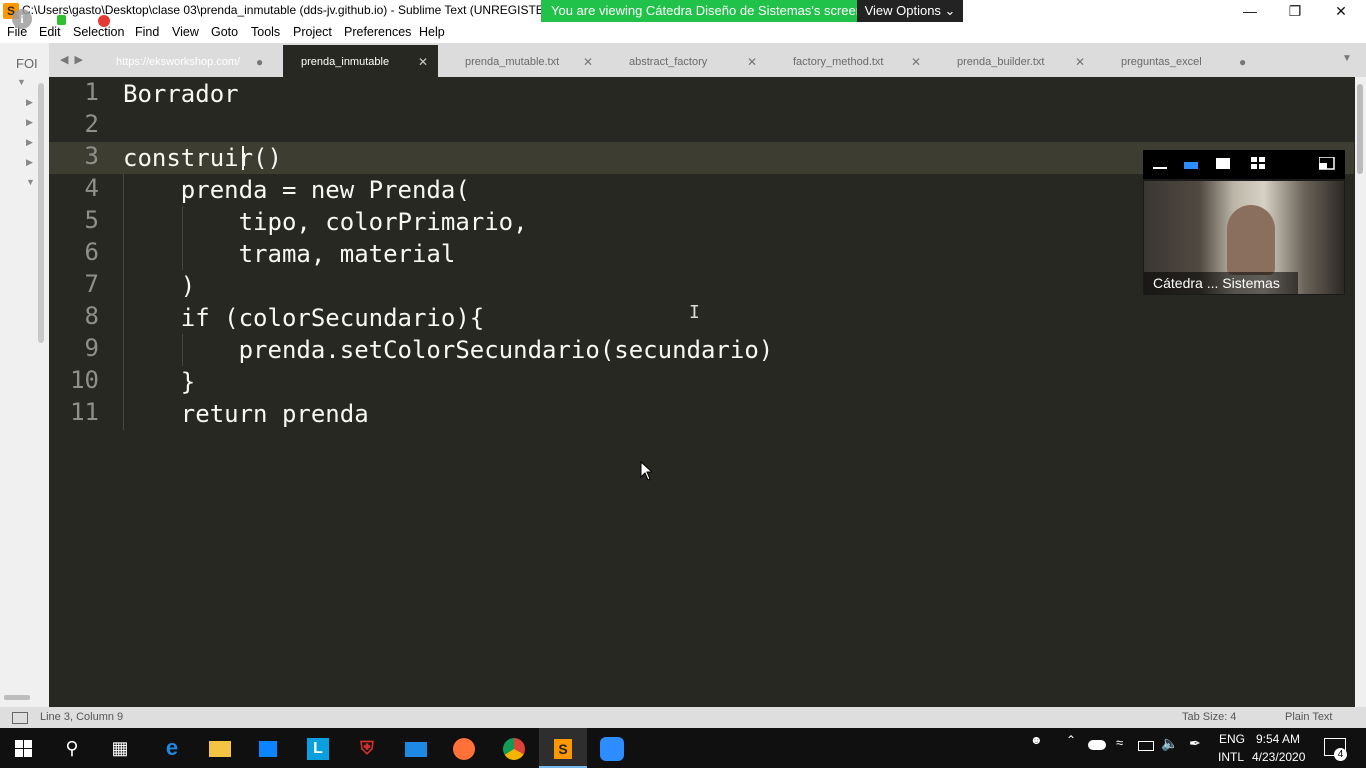 This screenshot has height=768, width=1366. What do you see at coordinates (120, 748) in the screenshot?
I see `task-view-icon: ▦` at bounding box center [120, 748].